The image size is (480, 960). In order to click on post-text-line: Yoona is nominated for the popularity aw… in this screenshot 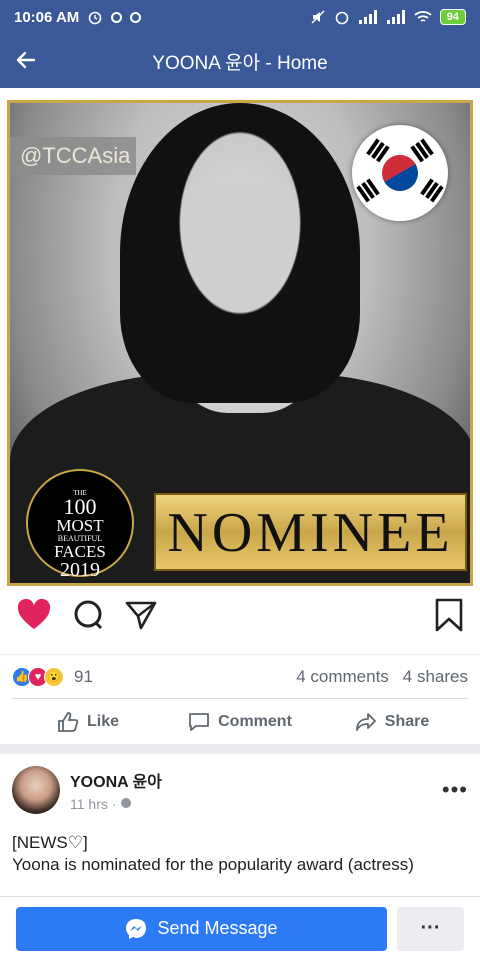, I will do `click(213, 864)`.